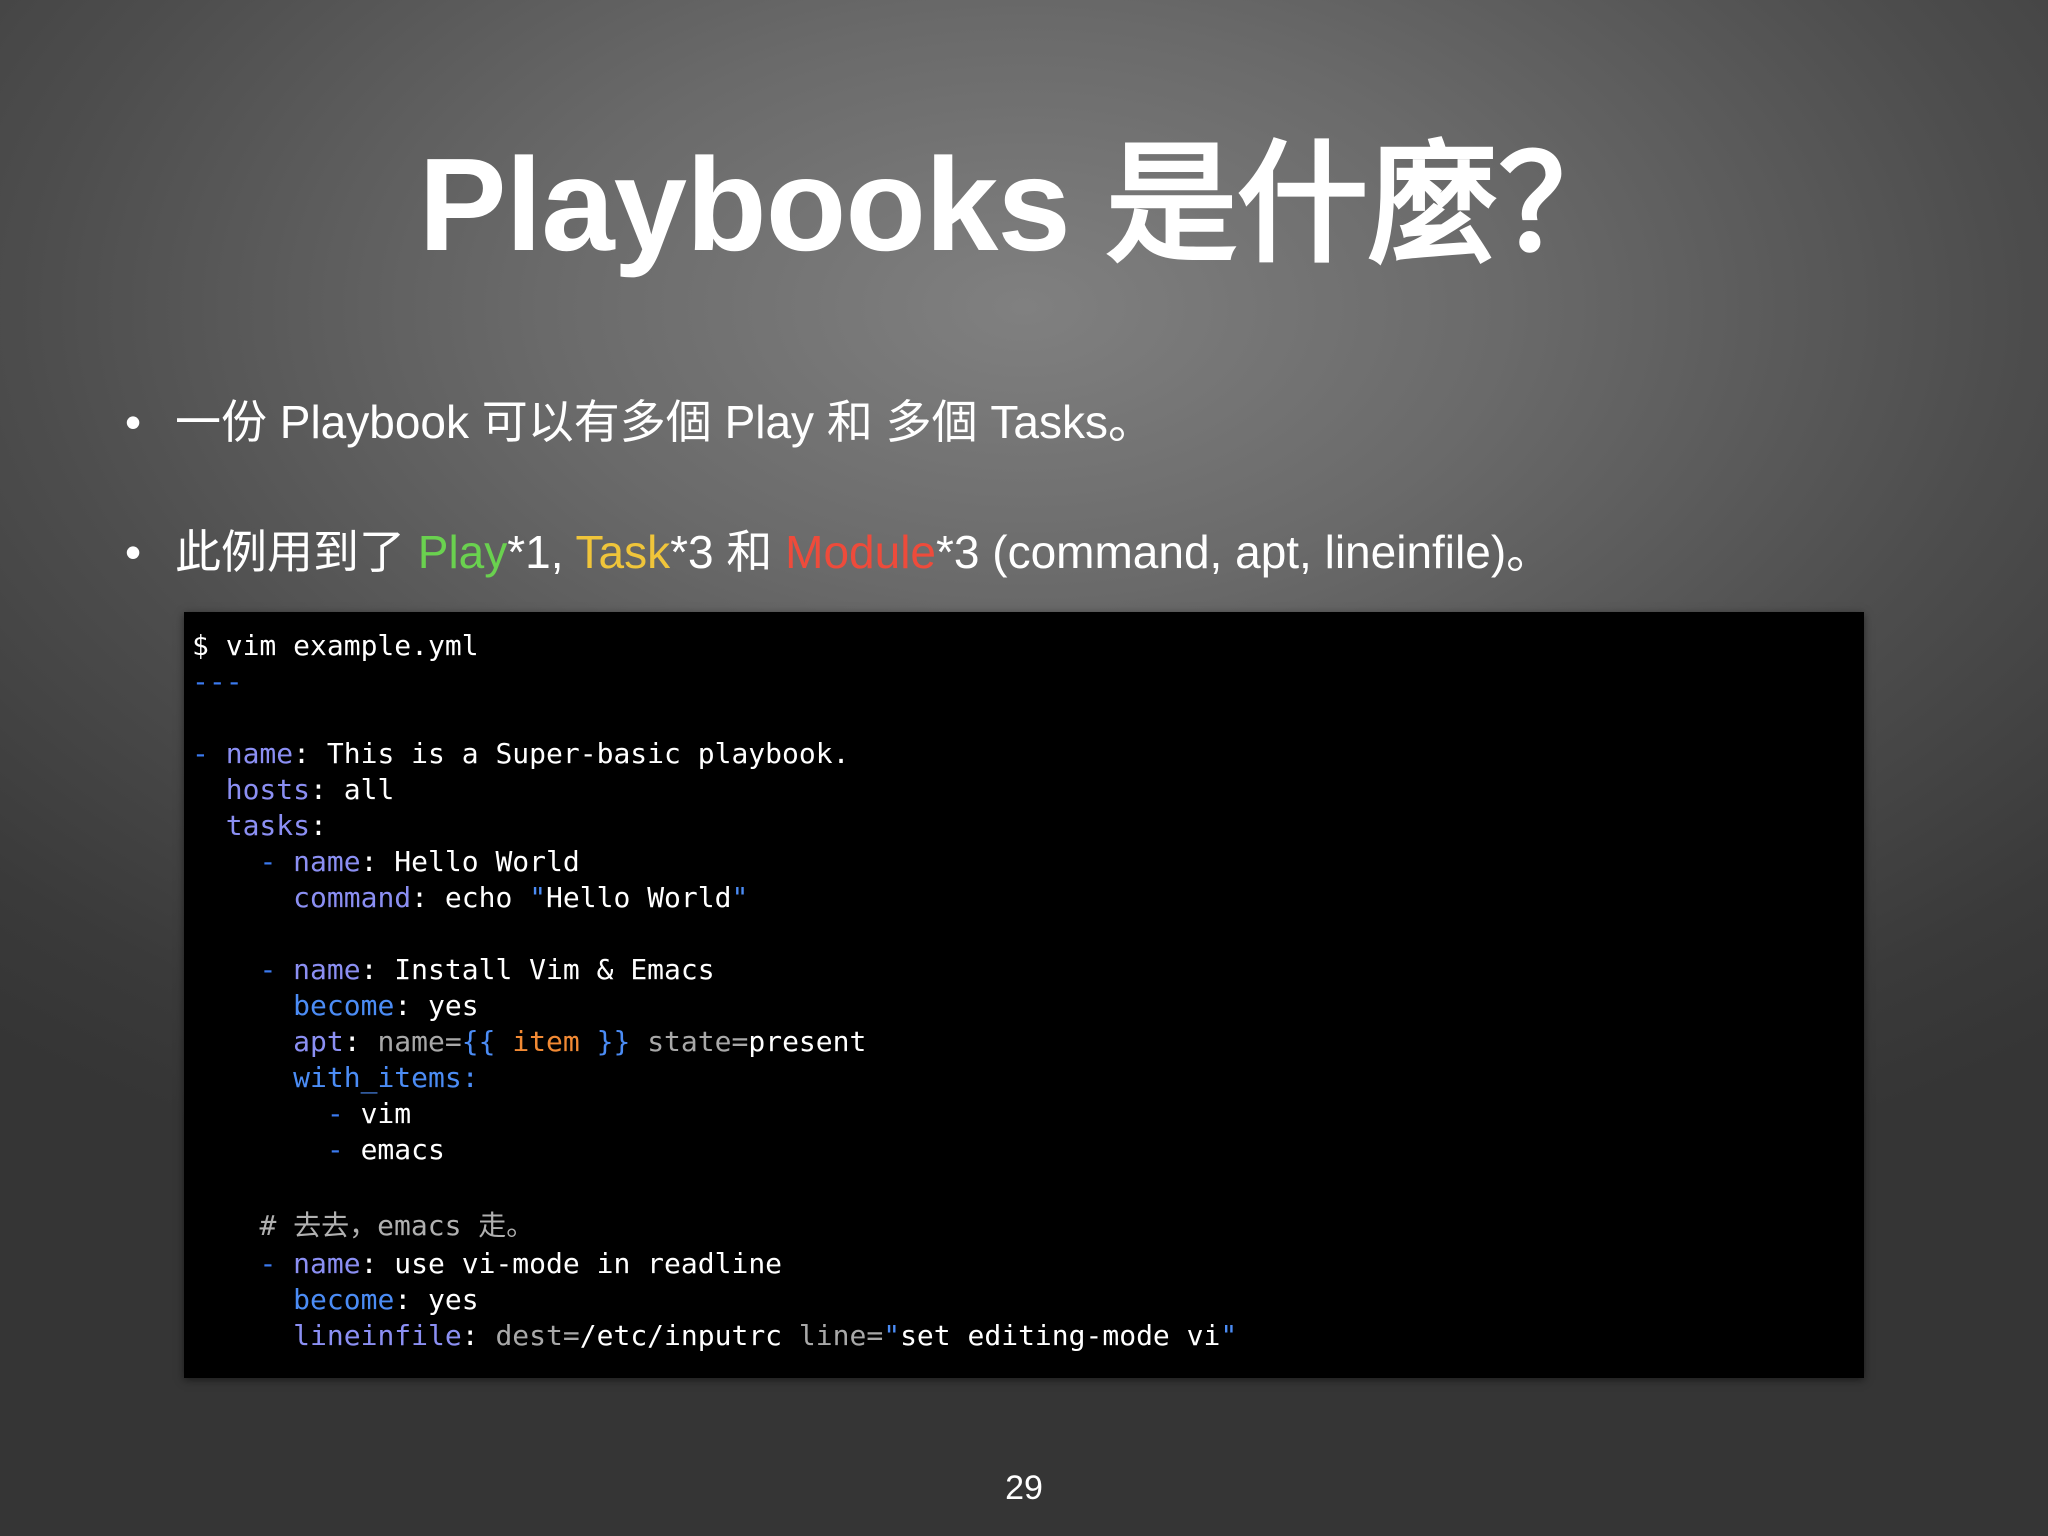  I want to click on yaml-value: : all, so click(352, 789).